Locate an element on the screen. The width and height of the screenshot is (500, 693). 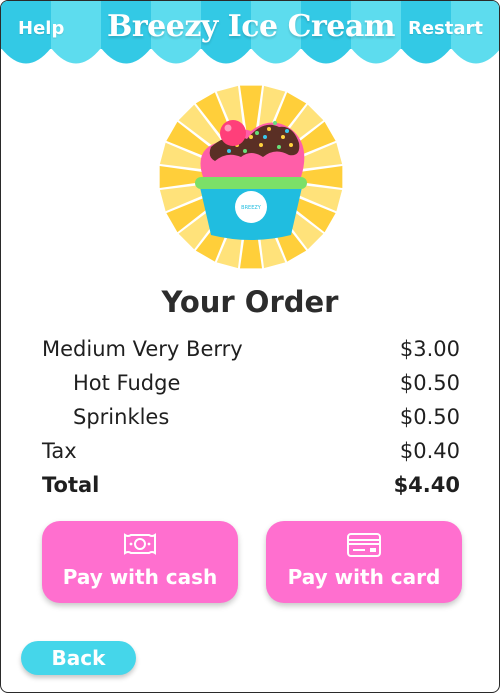
tax-label: Tax is located at coordinates (59, 451).